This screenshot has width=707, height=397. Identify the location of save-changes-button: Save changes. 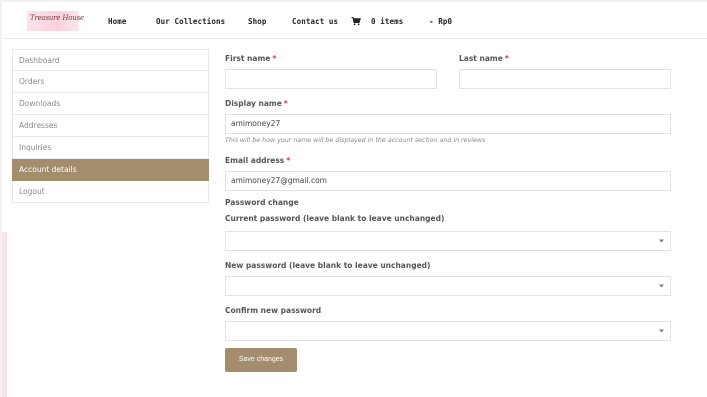
(261, 360).